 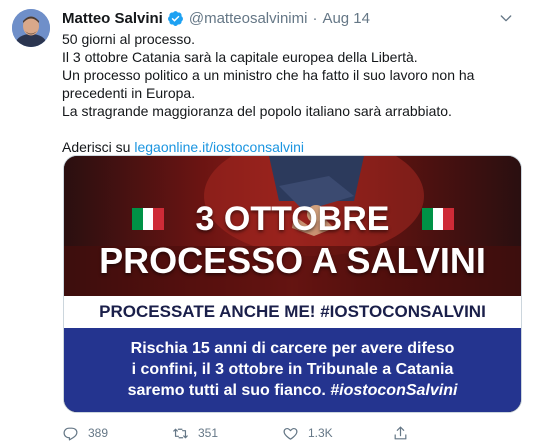 What do you see at coordinates (208, 433) in the screenshot?
I see `retweet-count: 351` at bounding box center [208, 433].